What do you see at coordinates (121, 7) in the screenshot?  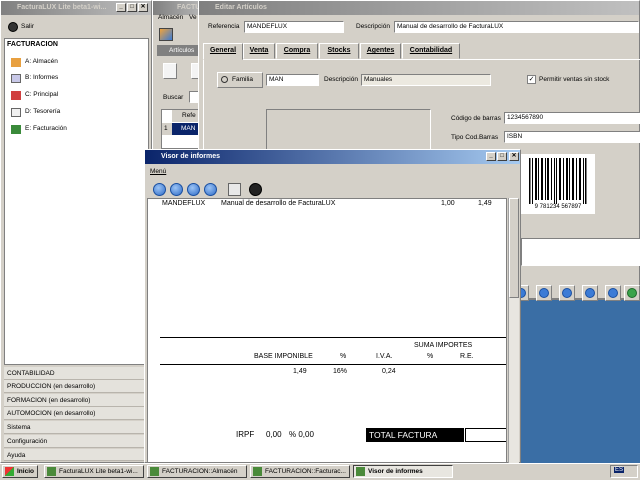 I see `minimize-button: _` at bounding box center [121, 7].